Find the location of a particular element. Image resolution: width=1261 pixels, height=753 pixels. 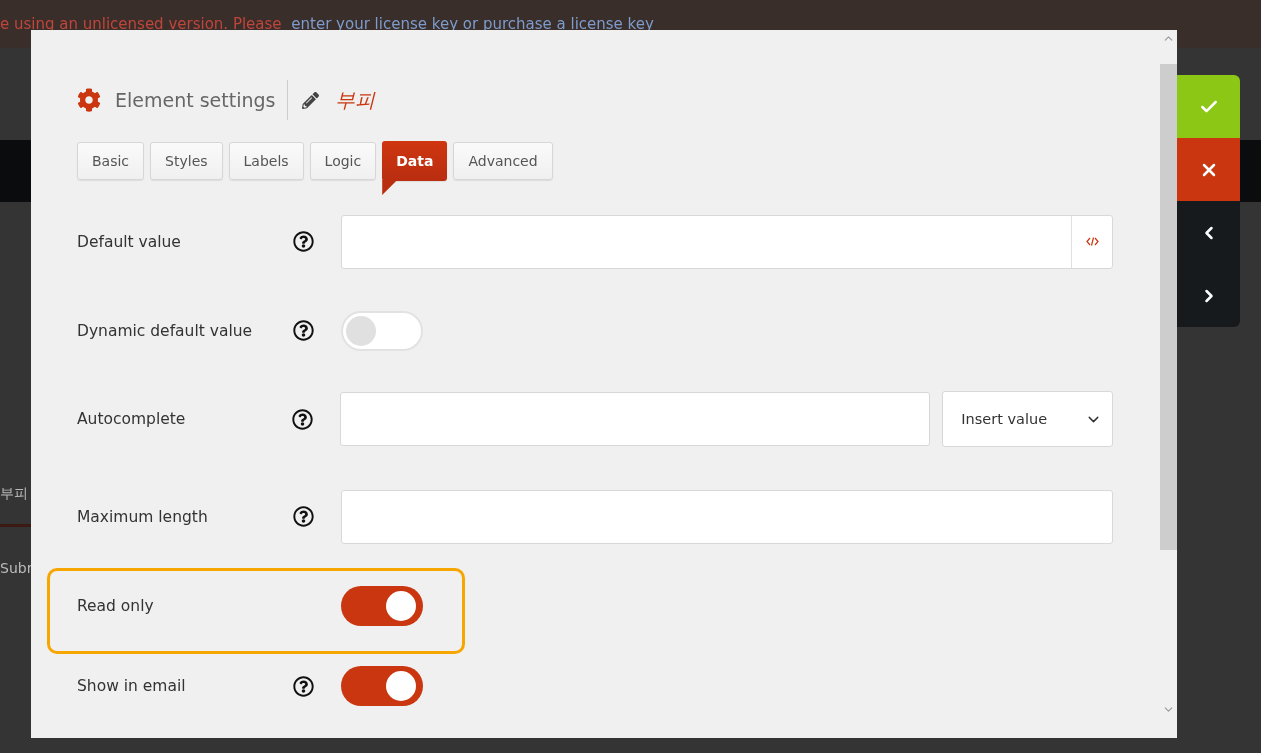

license-warning: e using an unlicensed version. Please is located at coordinates (141, 24).